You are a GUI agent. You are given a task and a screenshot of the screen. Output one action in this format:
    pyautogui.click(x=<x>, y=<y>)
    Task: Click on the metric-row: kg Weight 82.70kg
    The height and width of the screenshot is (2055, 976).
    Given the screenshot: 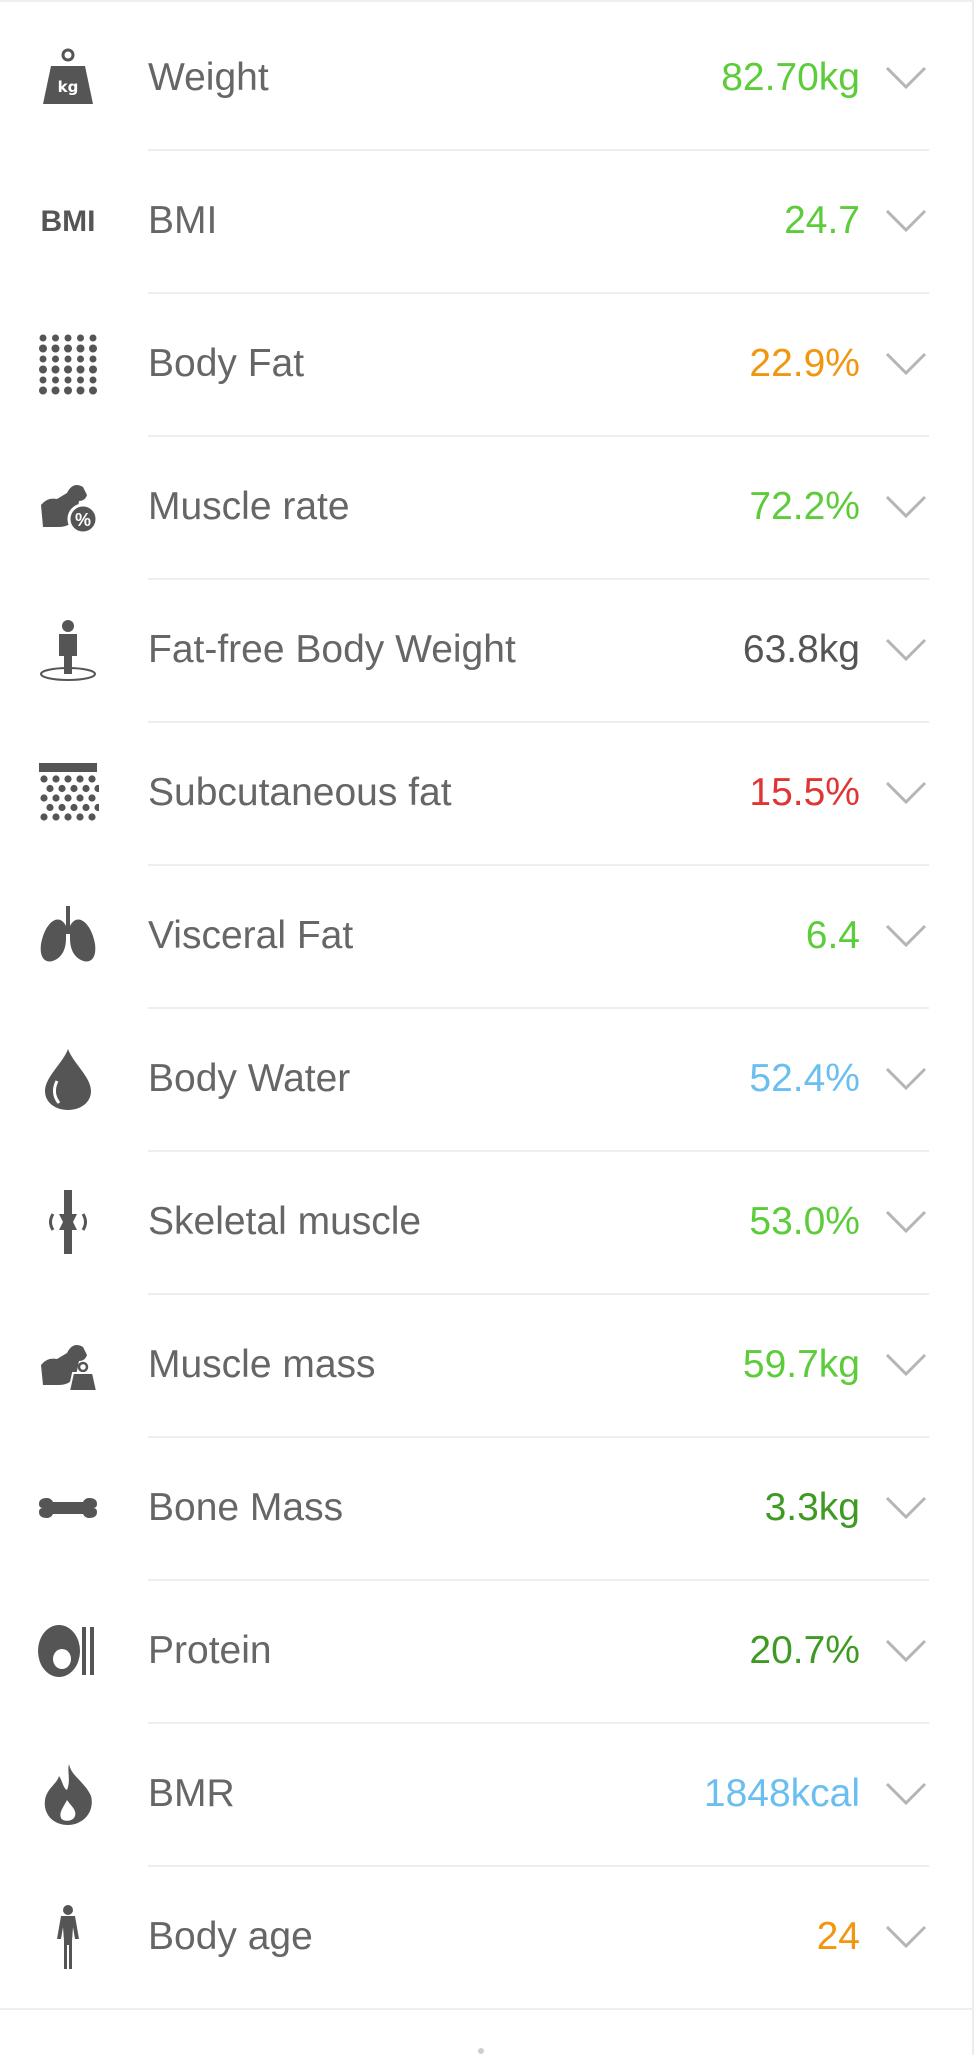 What is the action you would take?
    pyautogui.click(x=487, y=78)
    